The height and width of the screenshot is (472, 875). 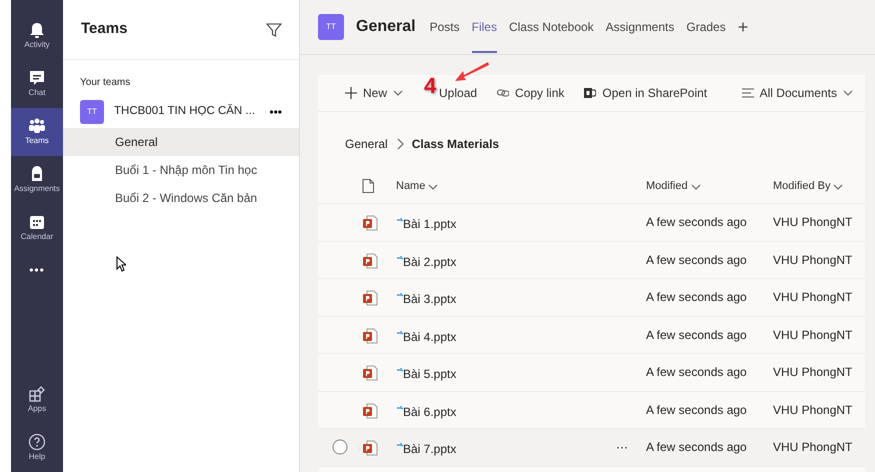 I want to click on chat-icon, so click(x=37, y=78).